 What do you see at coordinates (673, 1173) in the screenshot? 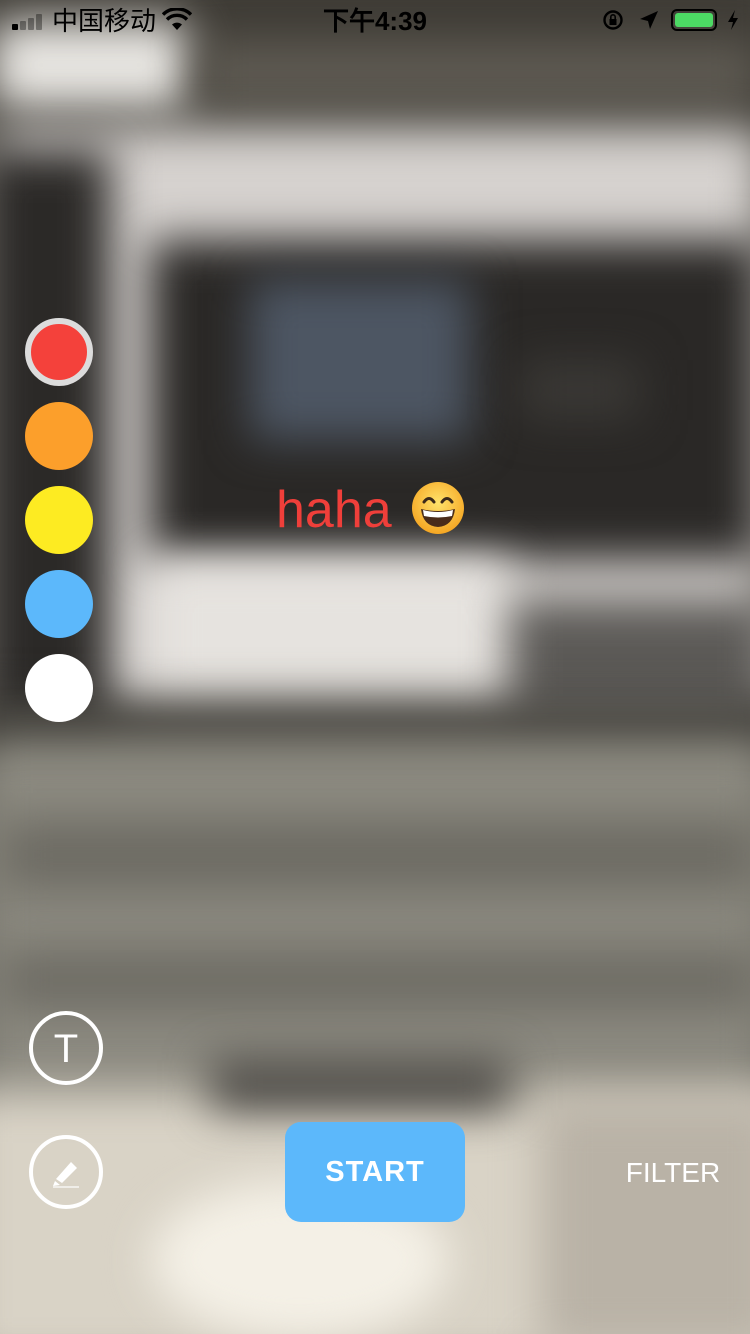
I see `filter-button: FILTER` at bounding box center [673, 1173].